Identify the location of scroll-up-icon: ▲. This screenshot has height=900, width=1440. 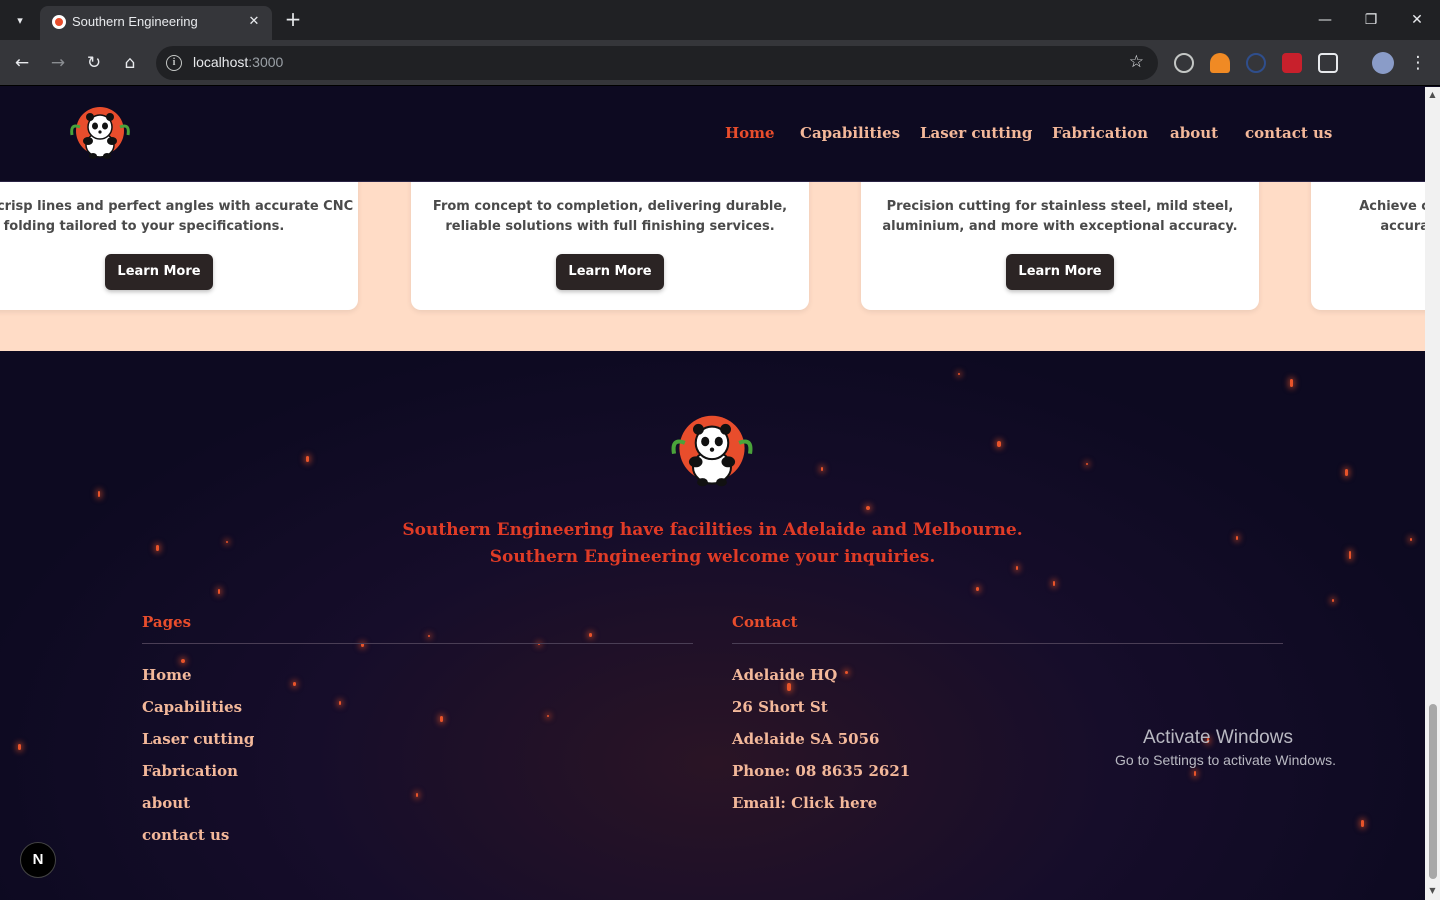
(1432, 94).